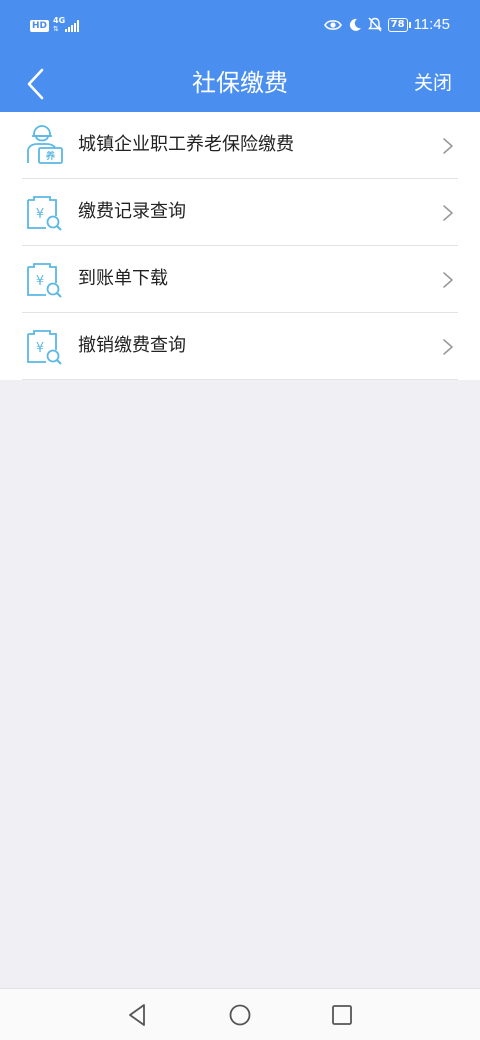  I want to click on status-left: HD 4G ⇅, so click(61, 25).